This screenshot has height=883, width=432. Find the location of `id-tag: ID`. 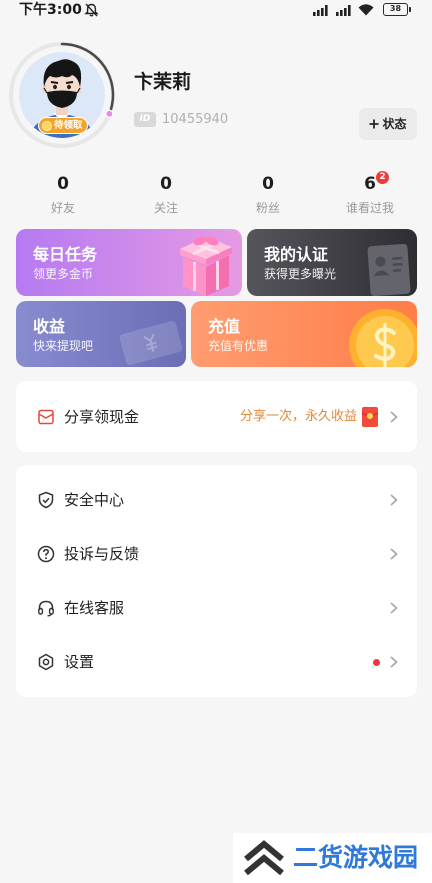

id-tag: ID is located at coordinates (145, 119).